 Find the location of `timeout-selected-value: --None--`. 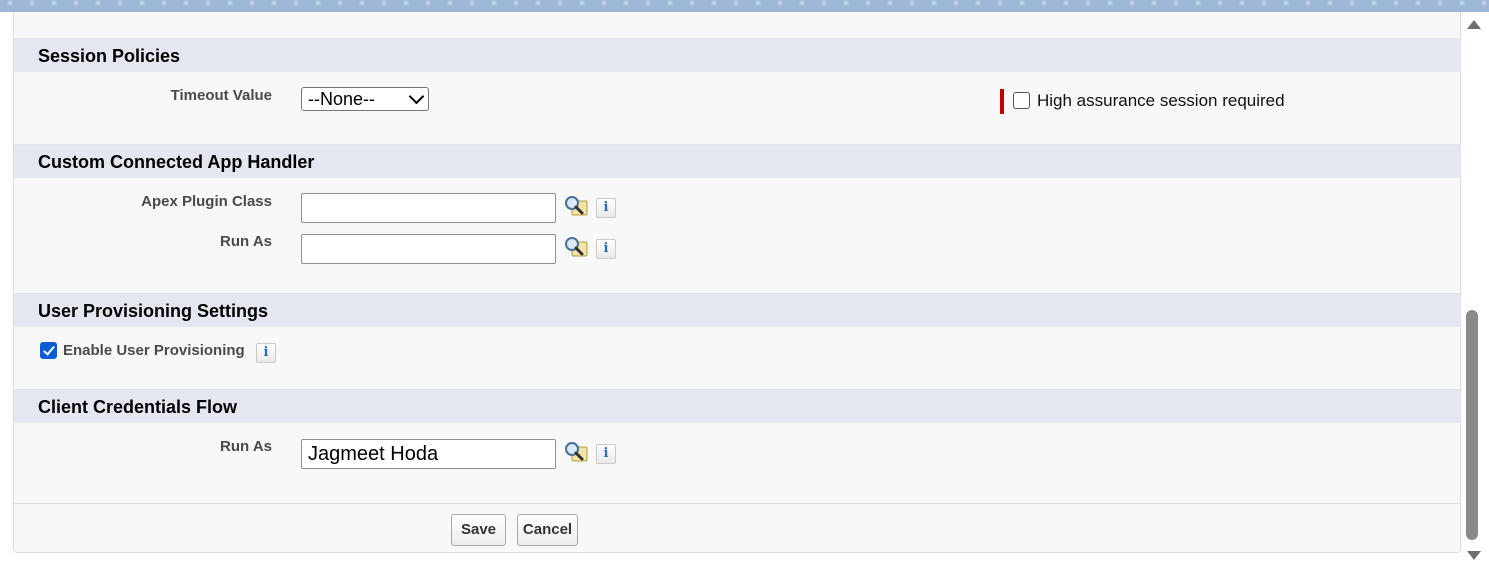

timeout-selected-value: --None-- is located at coordinates (342, 99).